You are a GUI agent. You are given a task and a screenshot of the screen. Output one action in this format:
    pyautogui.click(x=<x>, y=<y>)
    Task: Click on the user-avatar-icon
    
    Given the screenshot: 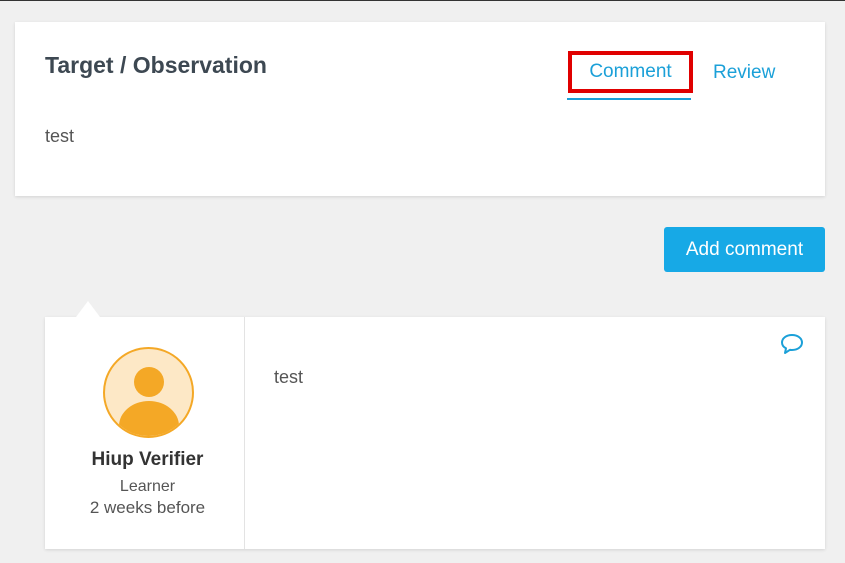 What is the action you would take?
    pyautogui.click(x=148, y=392)
    